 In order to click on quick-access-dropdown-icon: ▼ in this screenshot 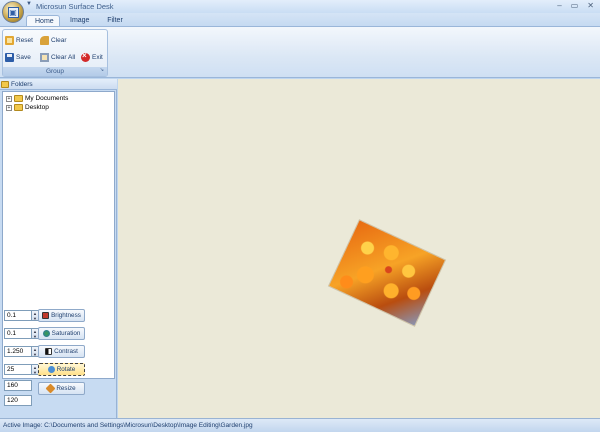, I will do `click(29, 4)`.